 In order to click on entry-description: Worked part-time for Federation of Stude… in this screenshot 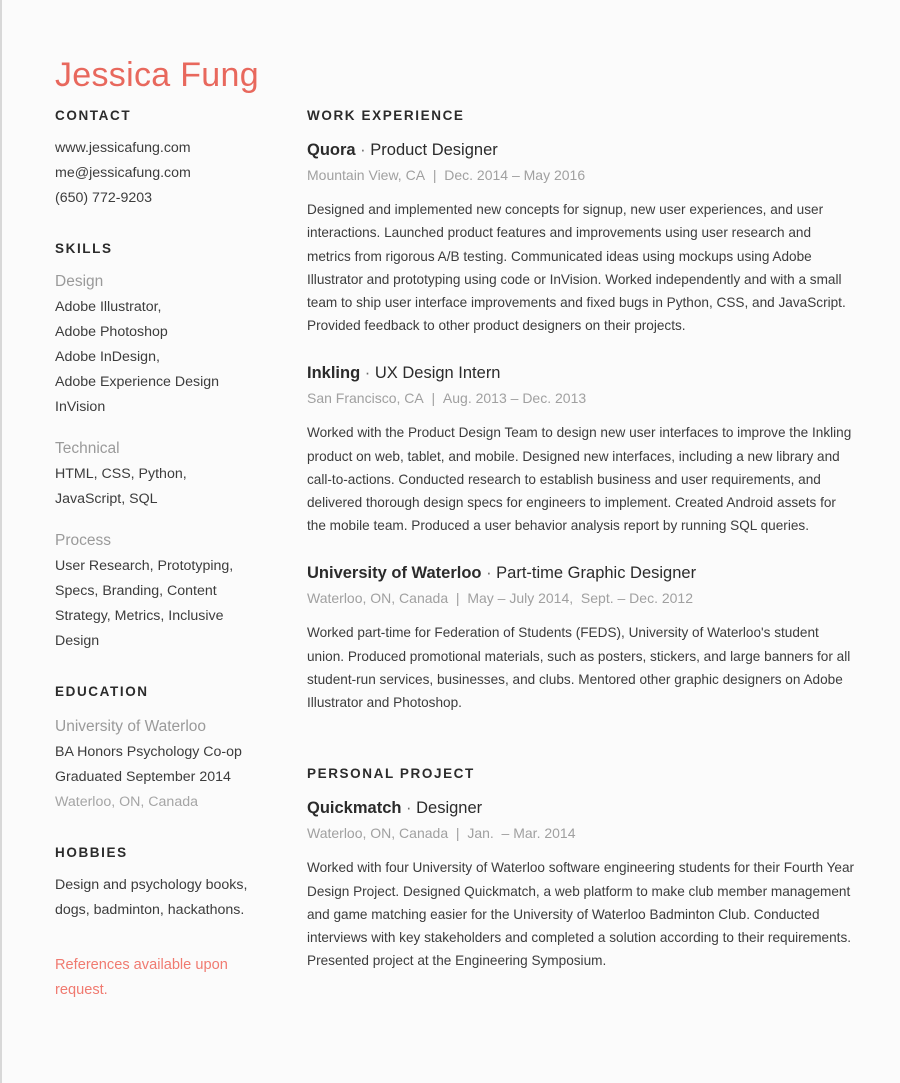, I will do `click(579, 668)`.